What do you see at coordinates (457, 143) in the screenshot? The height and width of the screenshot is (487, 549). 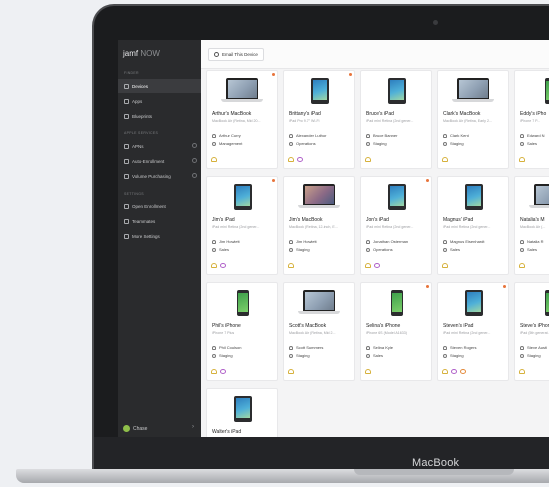 I see `device-group-name: Staging` at bounding box center [457, 143].